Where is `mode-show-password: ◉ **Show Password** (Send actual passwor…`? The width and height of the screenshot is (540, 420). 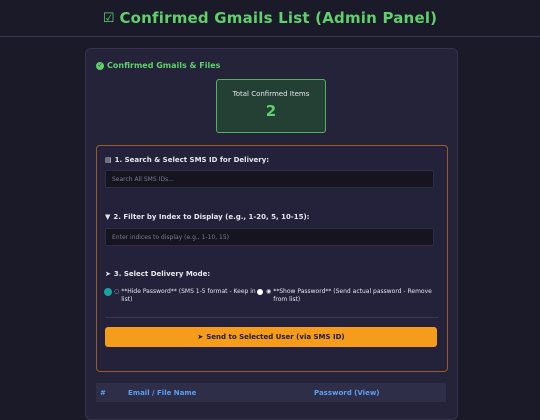
mode-show-password: ◉ **Show Password** (Send actual passwor… is located at coordinates (347, 296).